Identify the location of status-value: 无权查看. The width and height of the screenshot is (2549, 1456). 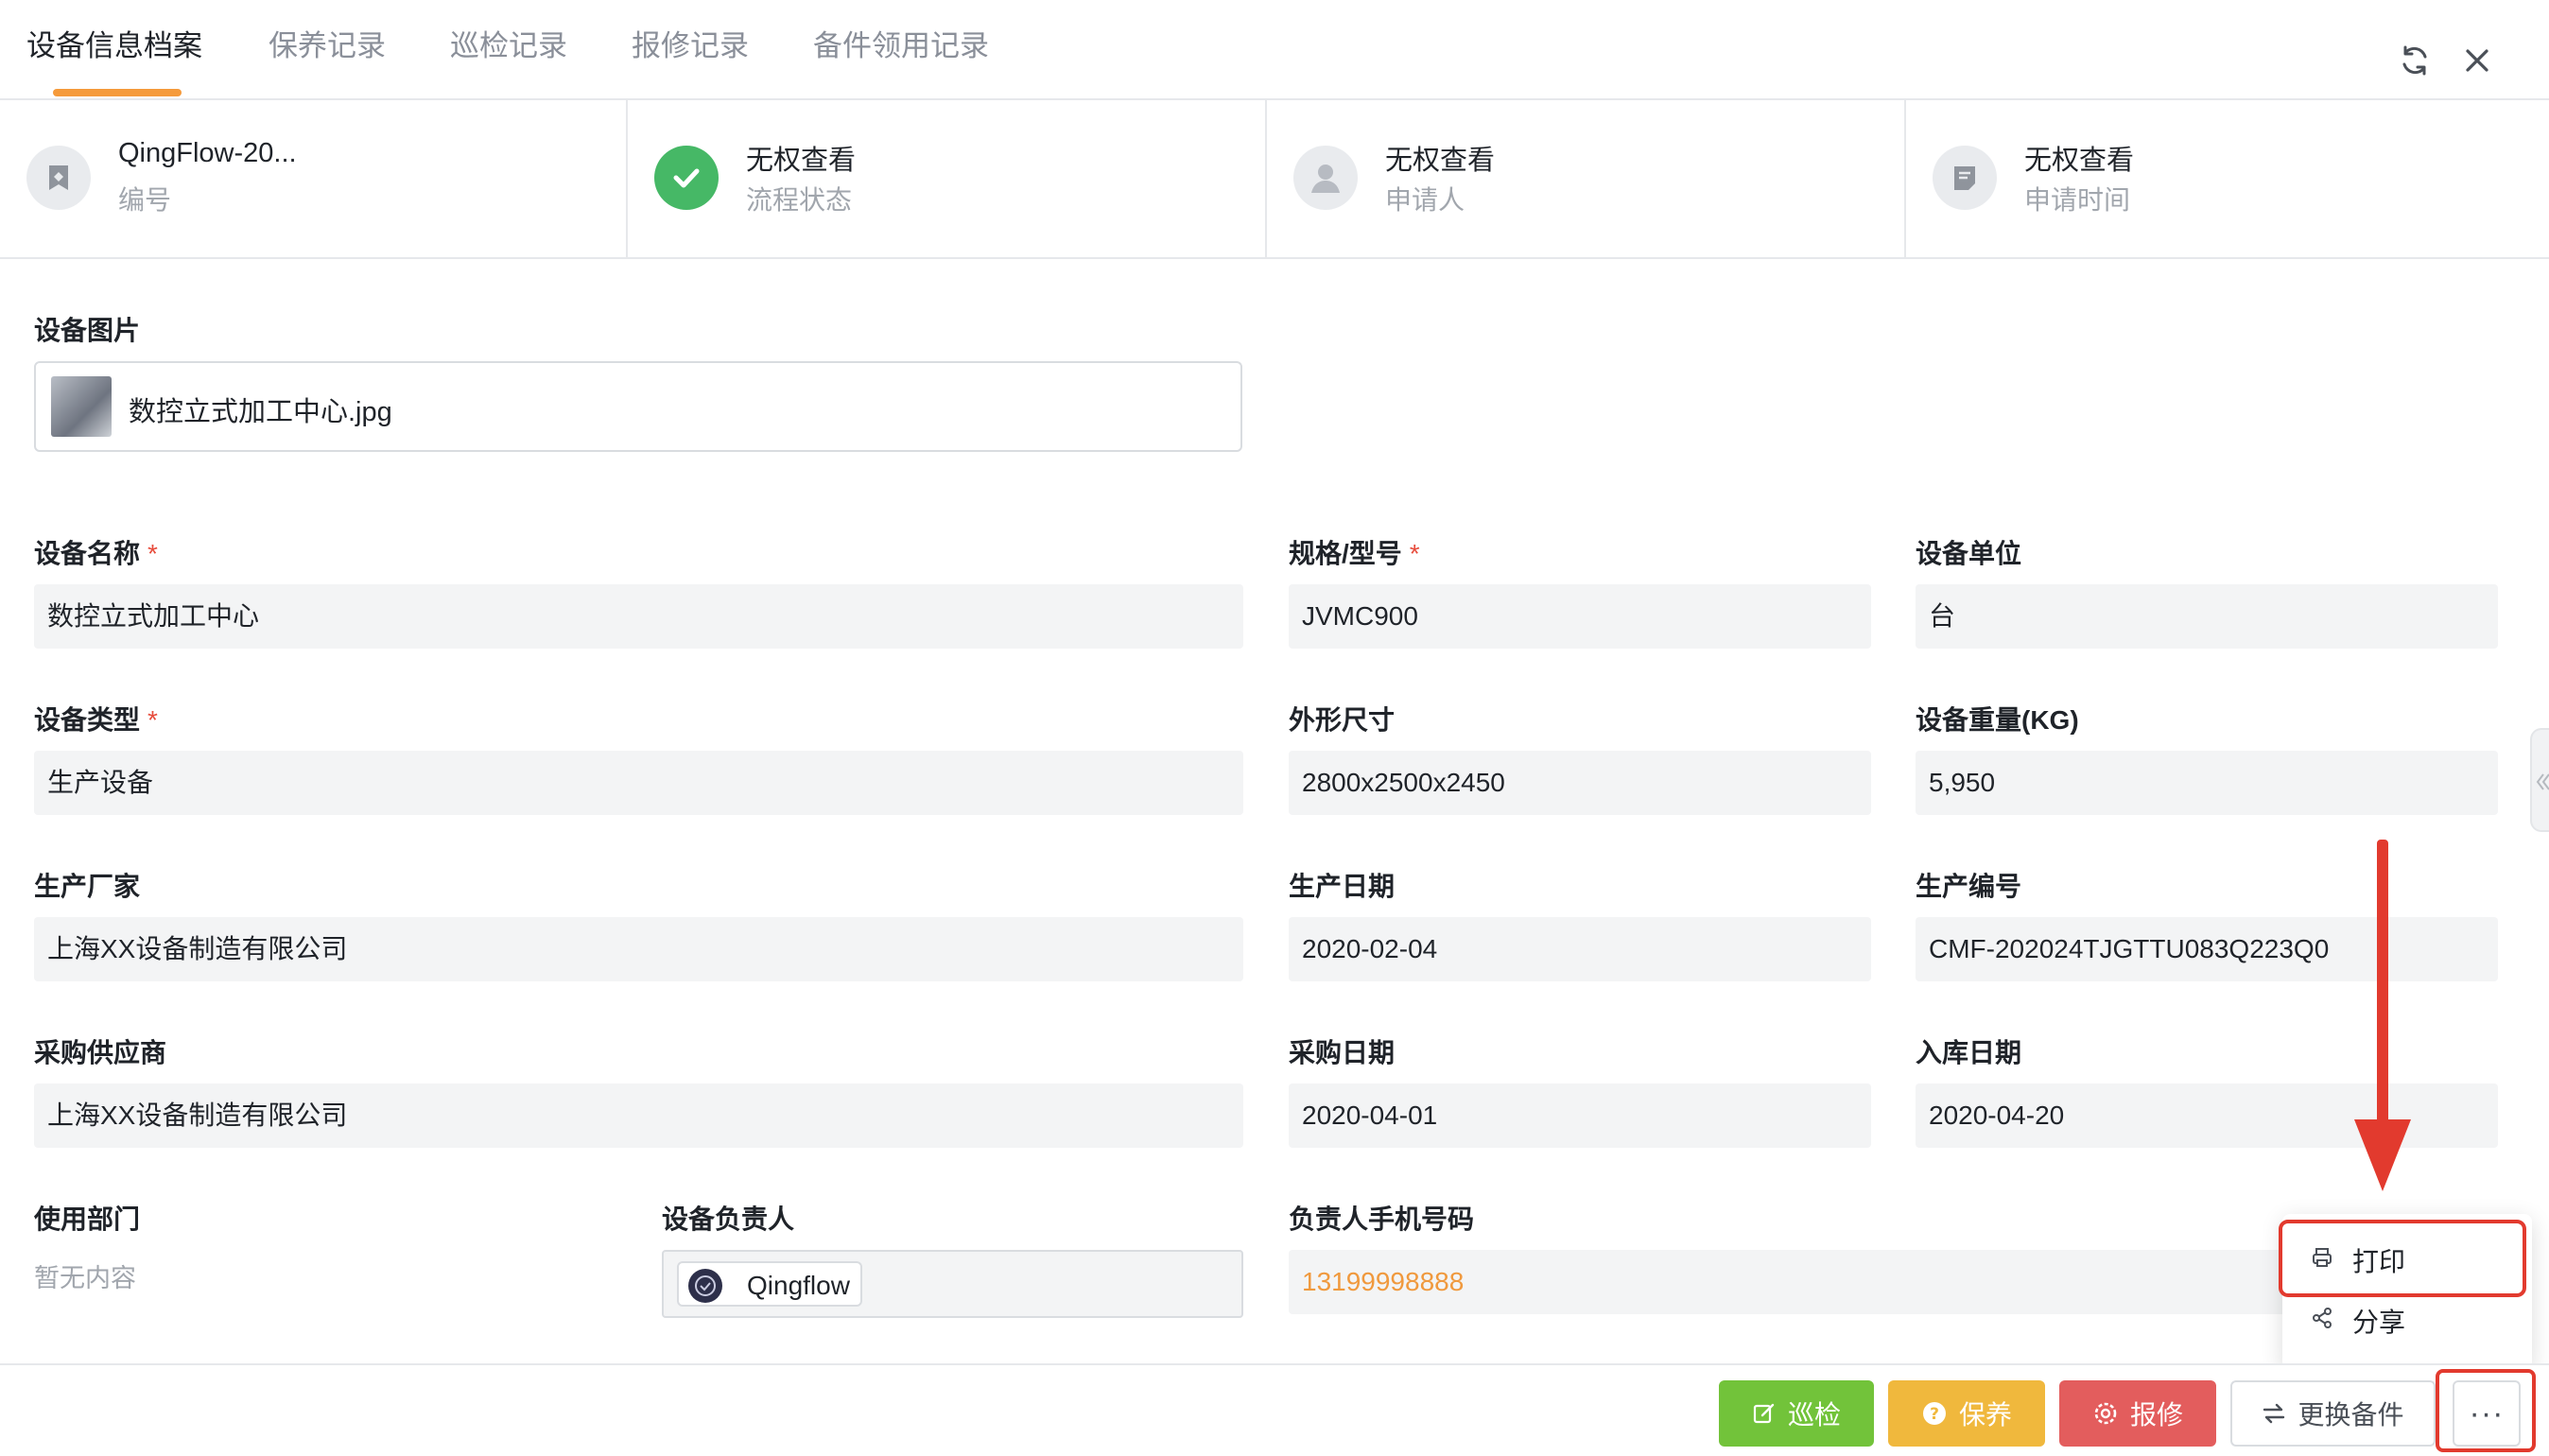
(801, 161).